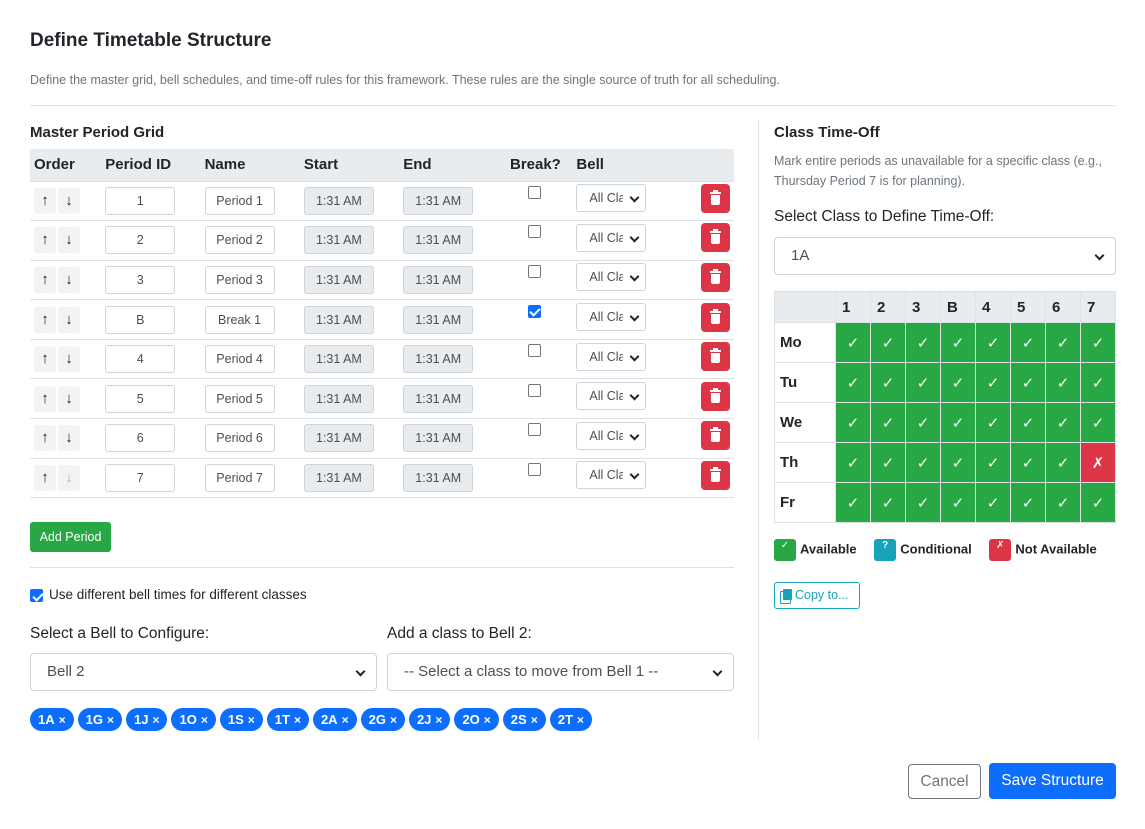 The height and width of the screenshot is (829, 1145). Describe the element at coordinates (147, 719) in the screenshot. I see `class-chip: 1J ×` at that location.